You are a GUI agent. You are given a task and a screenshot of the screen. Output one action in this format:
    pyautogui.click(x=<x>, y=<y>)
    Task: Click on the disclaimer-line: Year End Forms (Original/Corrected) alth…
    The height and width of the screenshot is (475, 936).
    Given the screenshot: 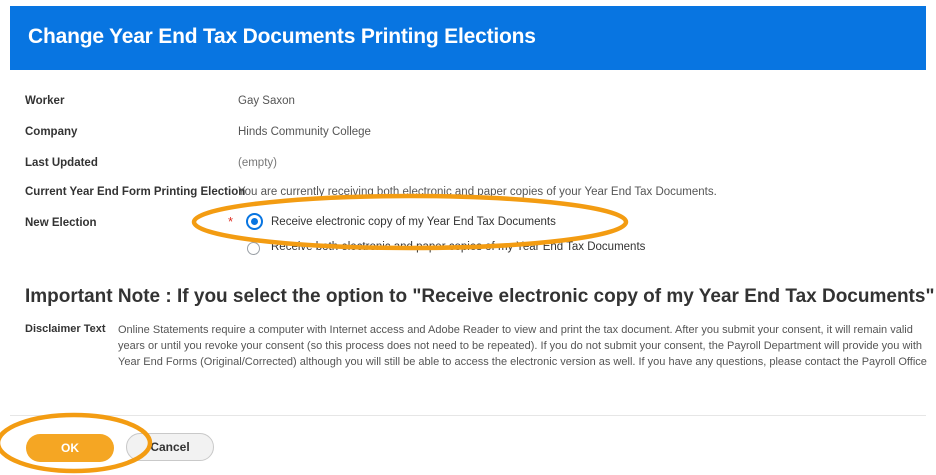 What is the action you would take?
    pyautogui.click(x=522, y=362)
    